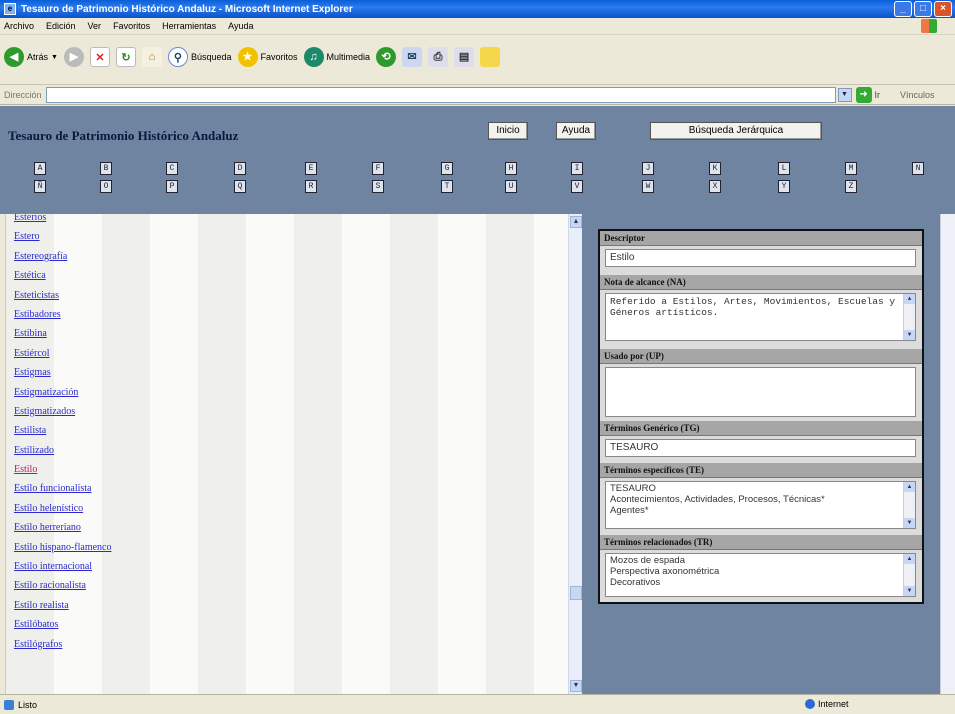  Describe the element at coordinates (31, 57) in the screenshot. I see `back-button: ◀ Atrás ▼` at that location.